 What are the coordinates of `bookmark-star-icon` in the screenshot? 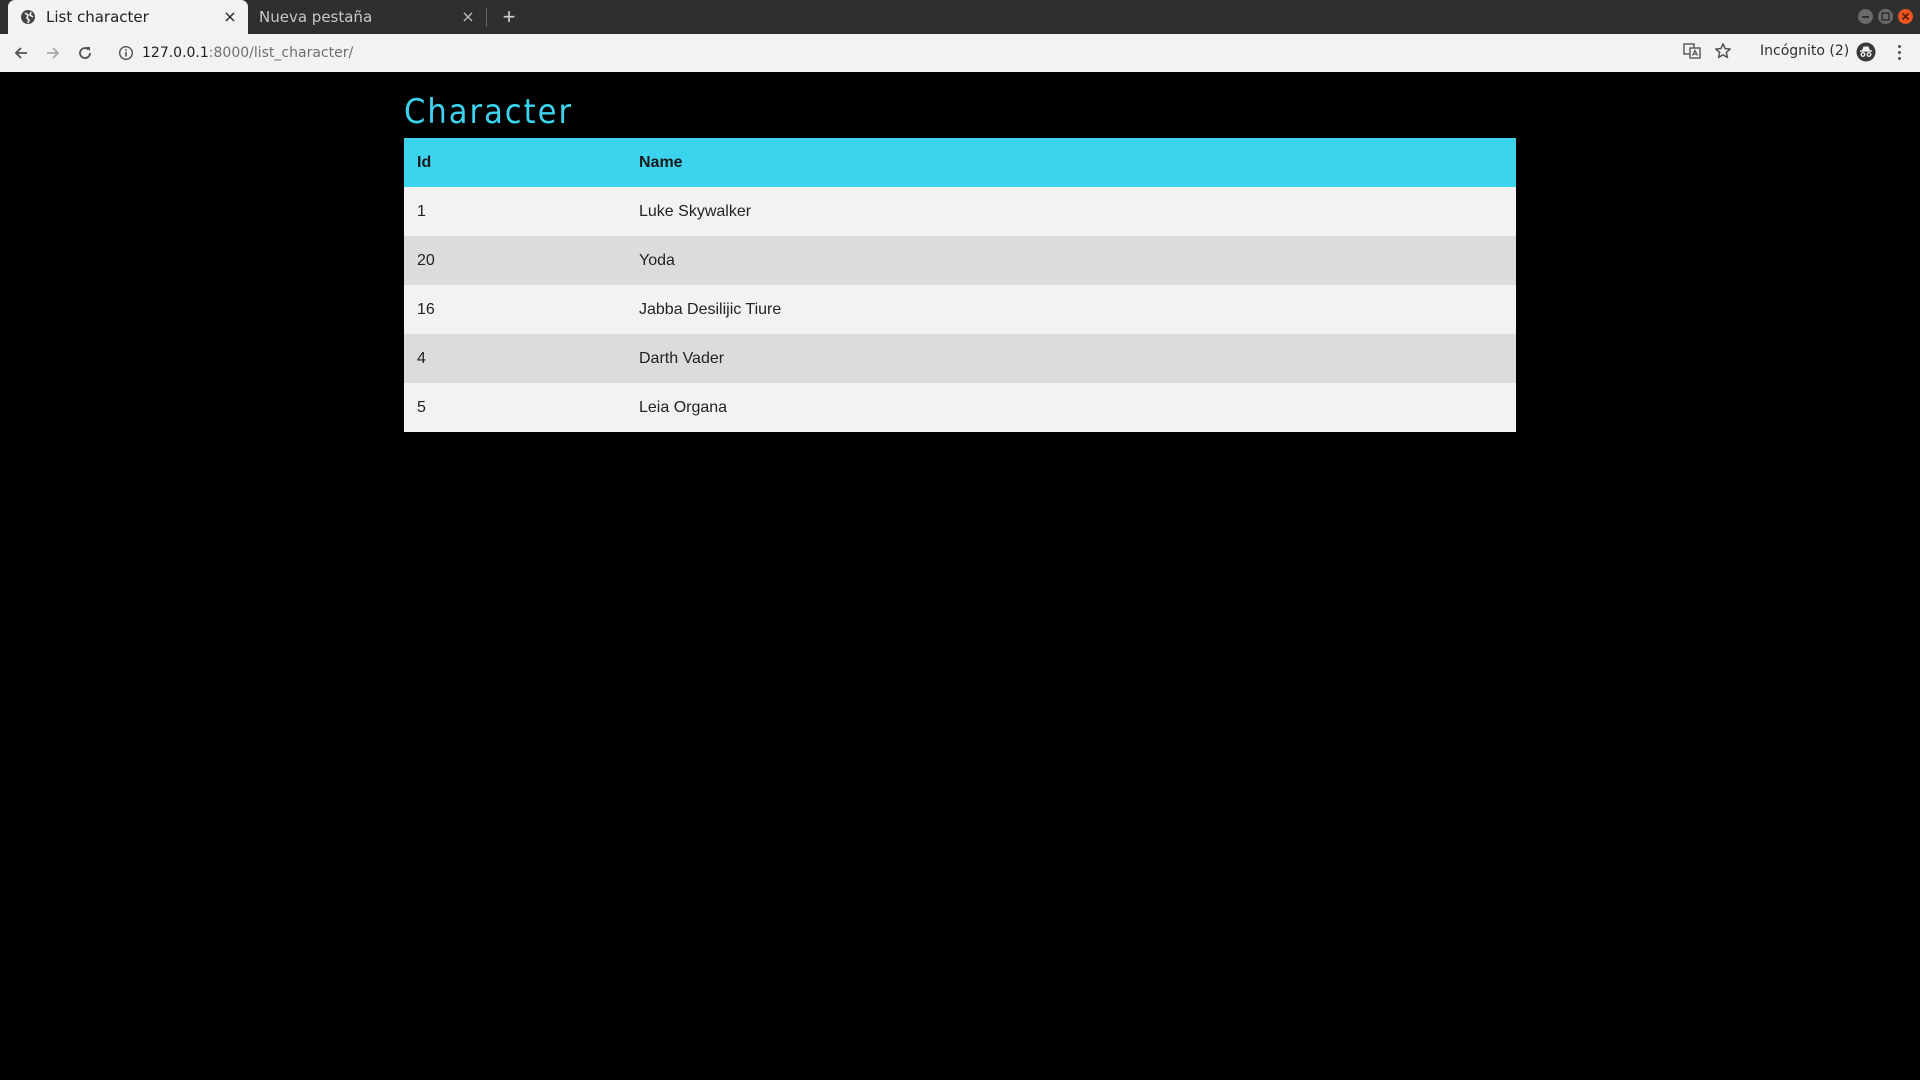 It's located at (1723, 51).